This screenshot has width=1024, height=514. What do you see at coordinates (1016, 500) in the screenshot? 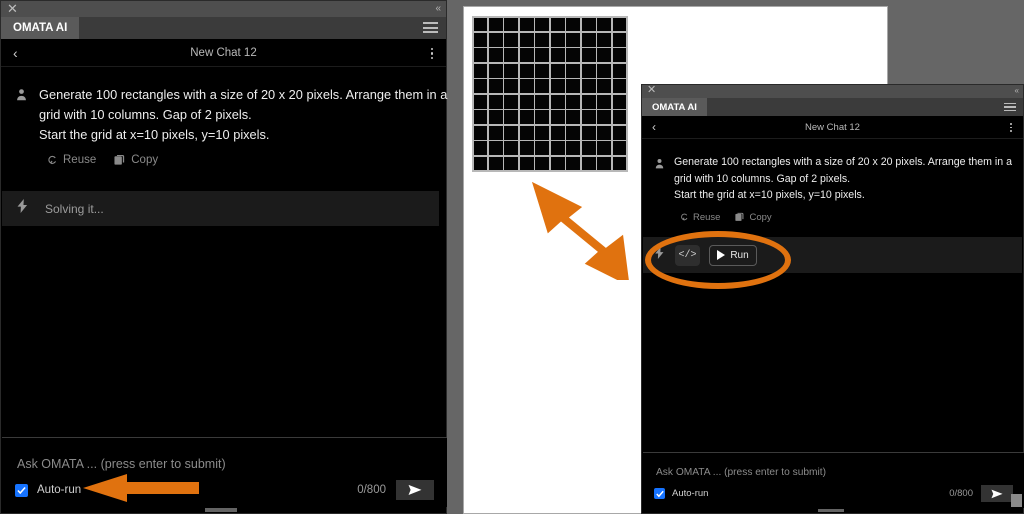
I see `resize-handle-right` at bounding box center [1016, 500].